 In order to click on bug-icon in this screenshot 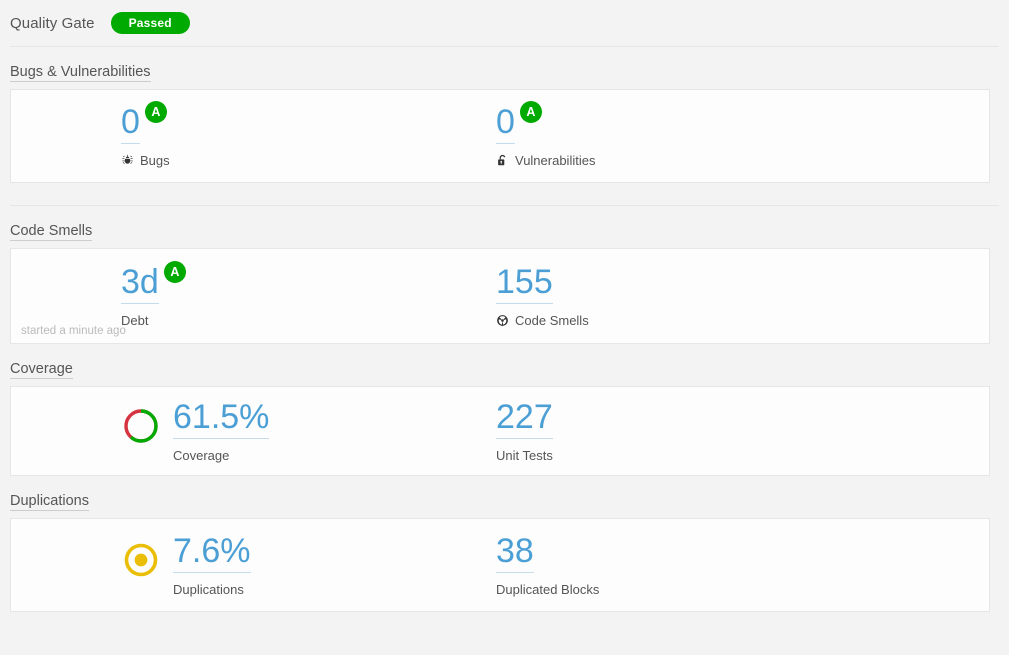, I will do `click(127, 160)`.